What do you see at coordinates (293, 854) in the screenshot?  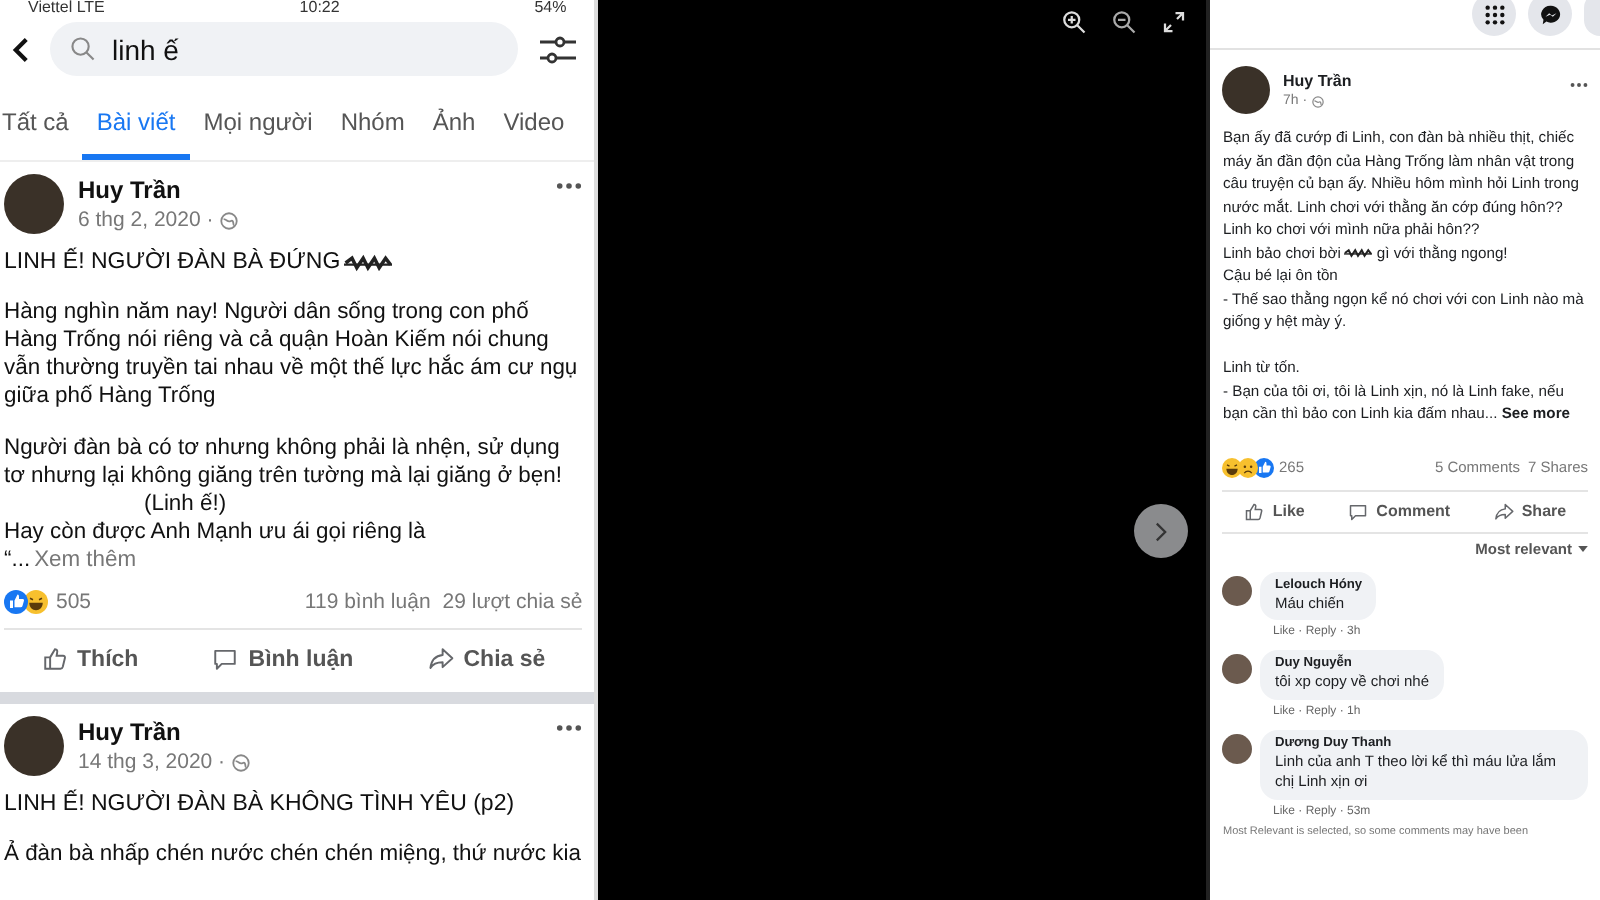 I see `post-paragraph: Ả đàn bà nhấp chén nước chén chén miệng, thứ nước kia` at bounding box center [293, 854].